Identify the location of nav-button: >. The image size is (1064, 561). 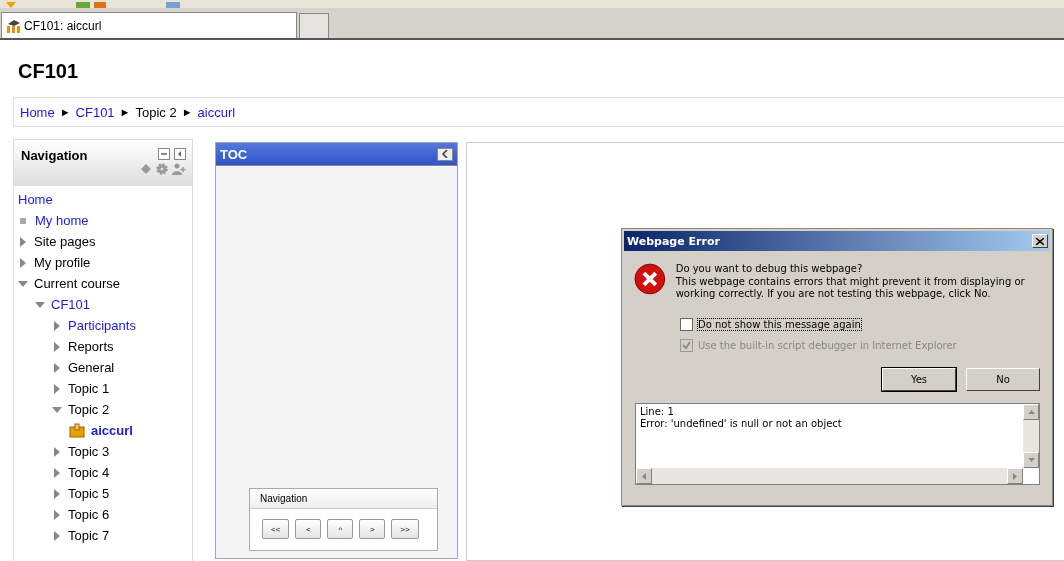
(372, 529).